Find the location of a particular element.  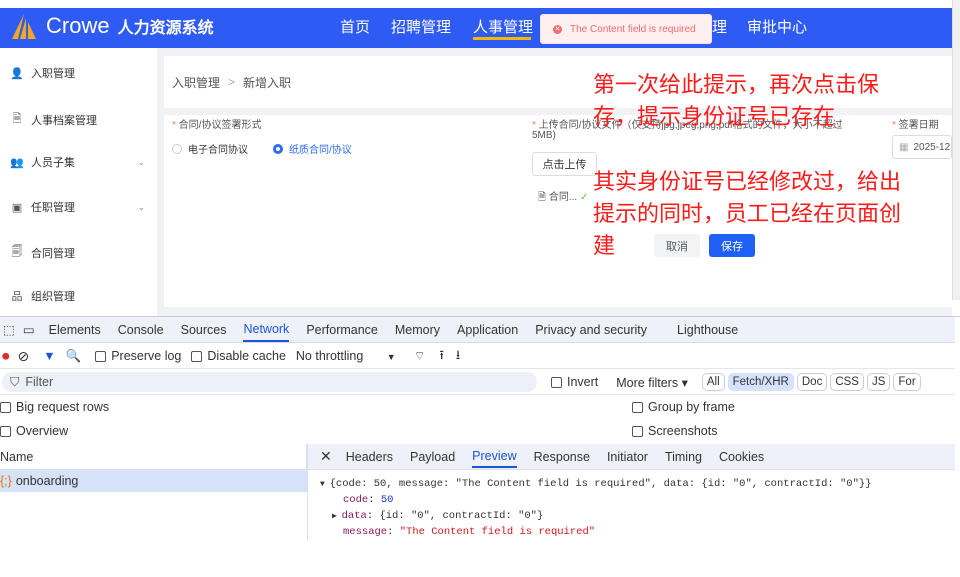

request-list-header: Name is located at coordinates (153, 457).